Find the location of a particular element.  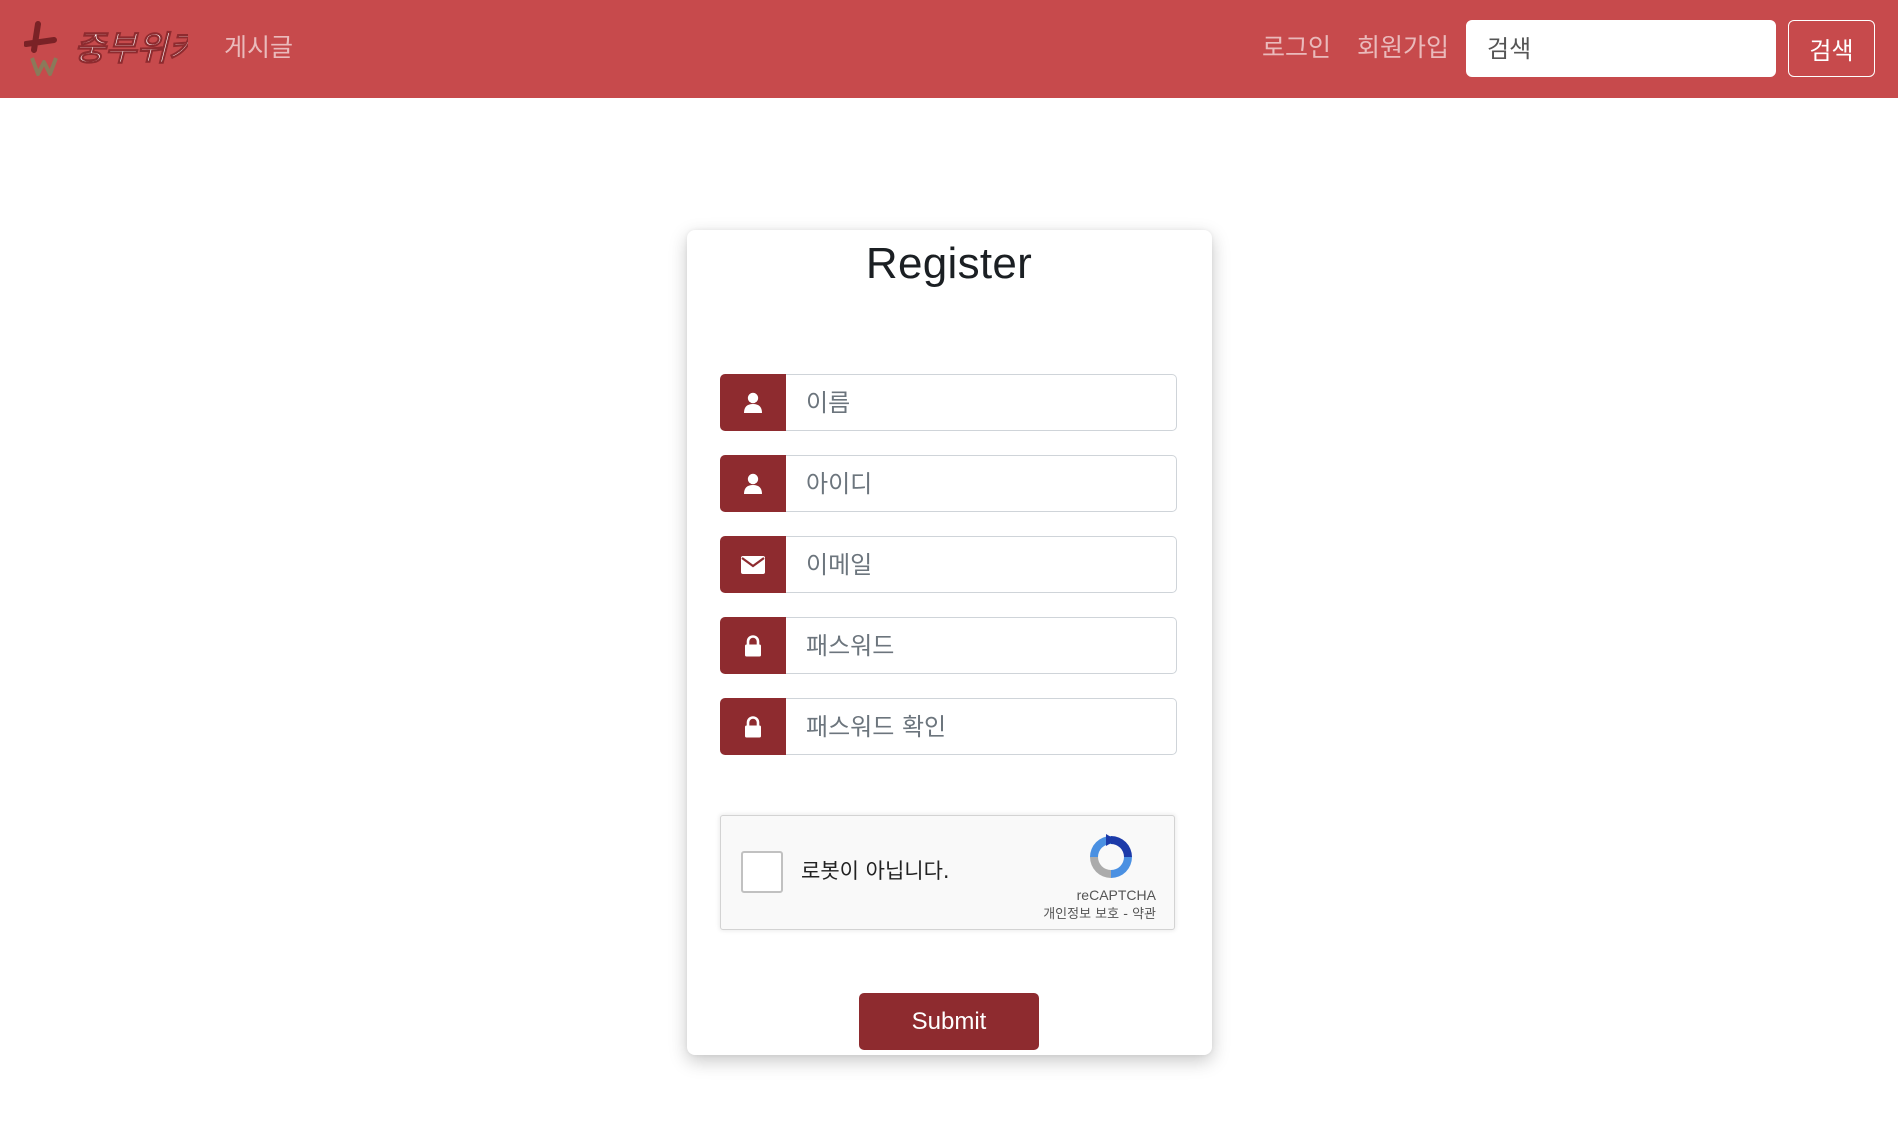

recaptcha-logo-icon is located at coordinates (1111, 857).